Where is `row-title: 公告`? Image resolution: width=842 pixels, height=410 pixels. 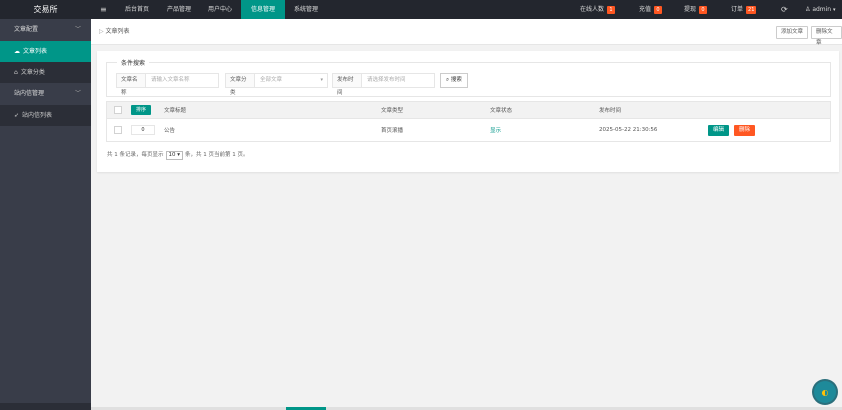
row-title: 公告 is located at coordinates (170, 131).